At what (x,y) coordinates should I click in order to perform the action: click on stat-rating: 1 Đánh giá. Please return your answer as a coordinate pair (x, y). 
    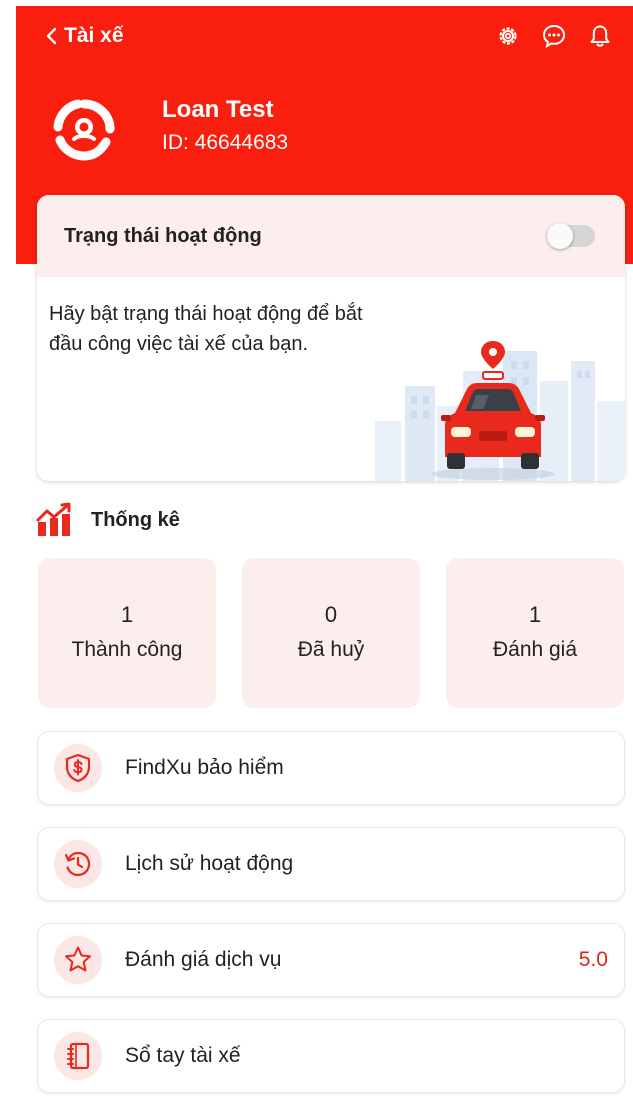
    Looking at the image, I should click on (535, 633).